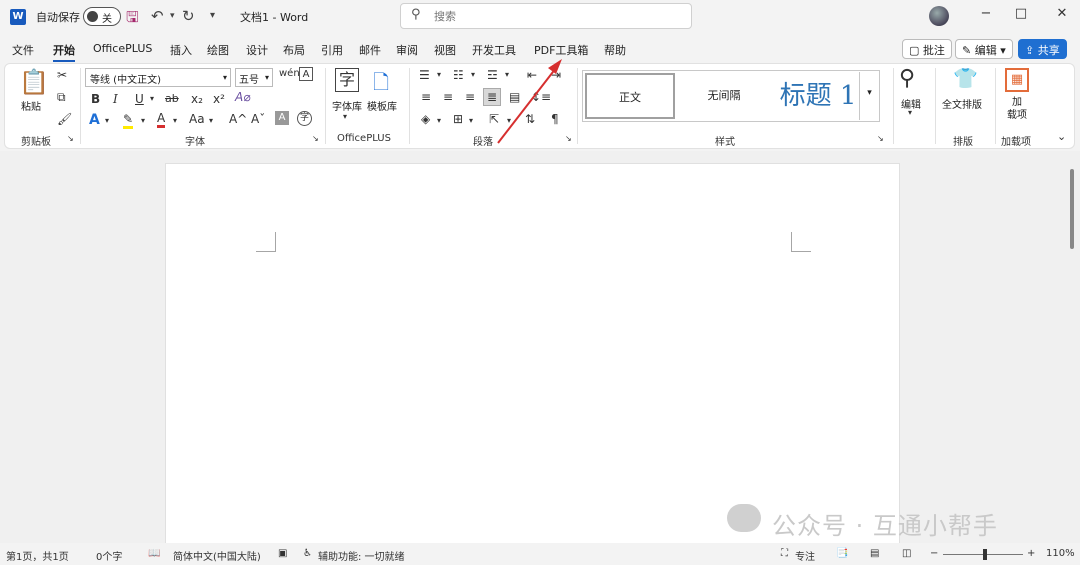  I want to click on web-layout-icon: ◫, so click(906, 553).